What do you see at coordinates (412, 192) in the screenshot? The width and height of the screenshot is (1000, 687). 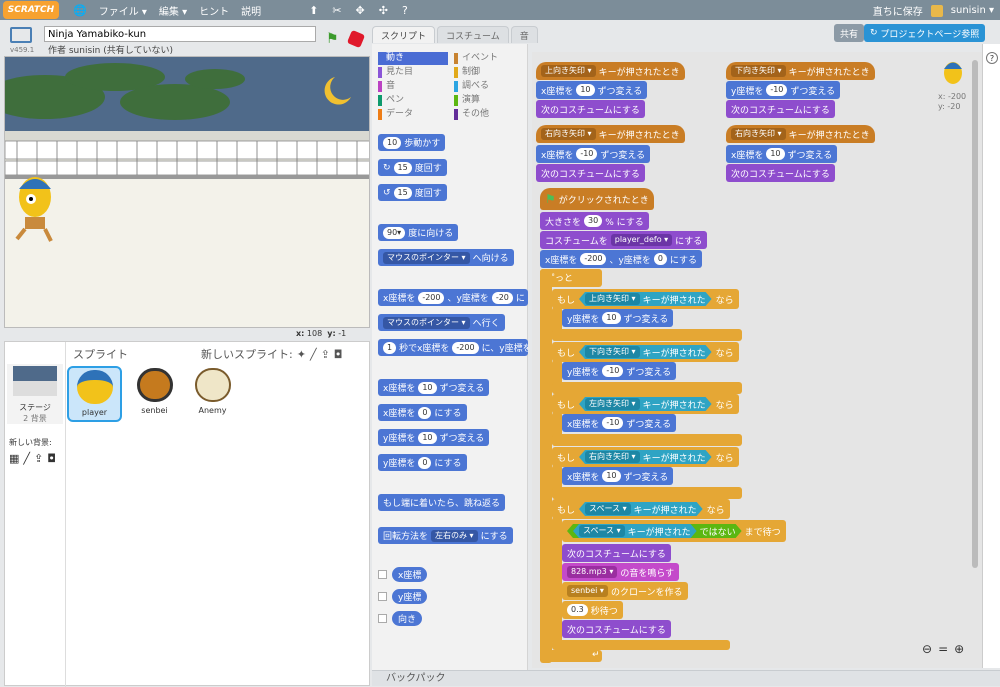 I see `palette-turn-left-block: ↺ 15 度回す` at bounding box center [412, 192].